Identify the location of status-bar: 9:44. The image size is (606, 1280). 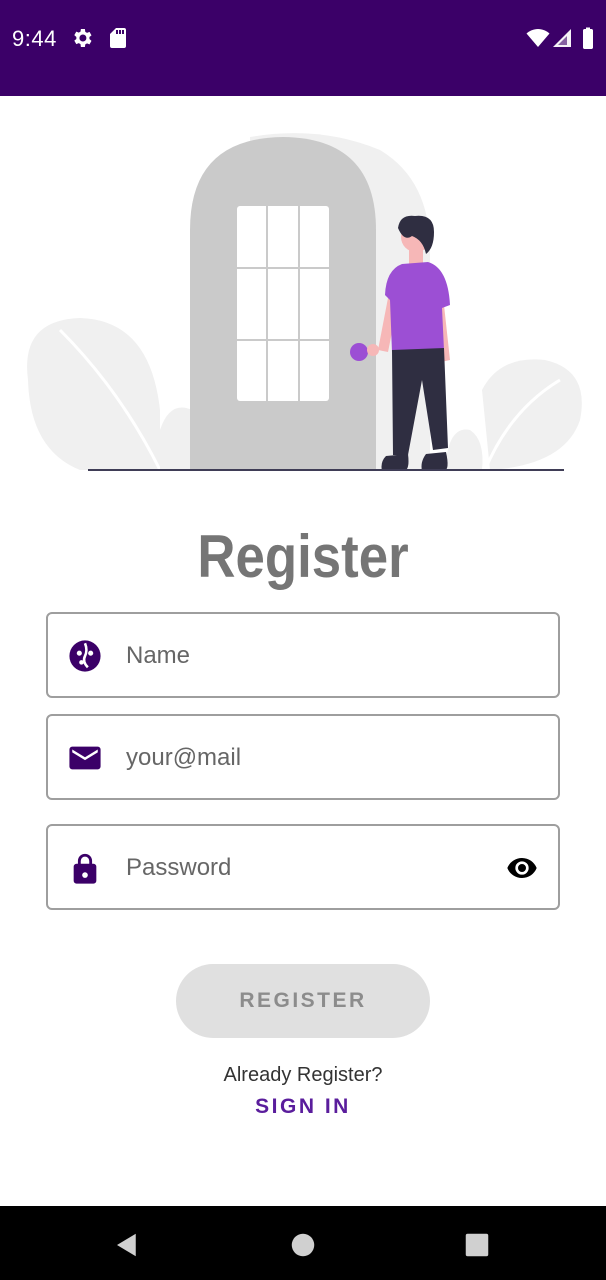
(303, 48).